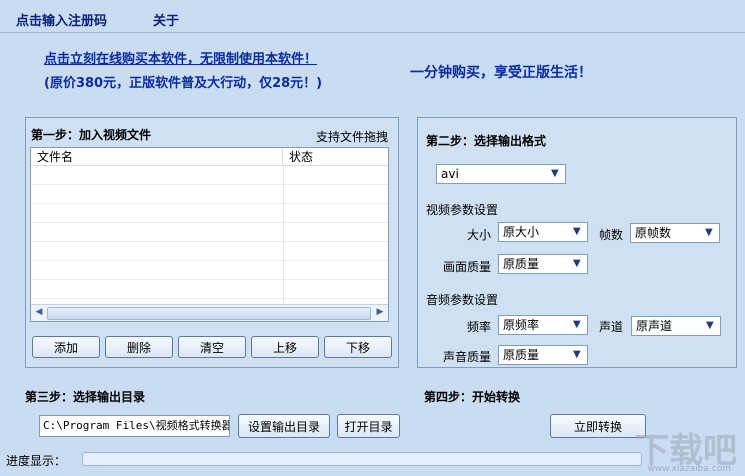  What do you see at coordinates (654, 326) in the screenshot?
I see `channel-value: 原声道` at bounding box center [654, 326].